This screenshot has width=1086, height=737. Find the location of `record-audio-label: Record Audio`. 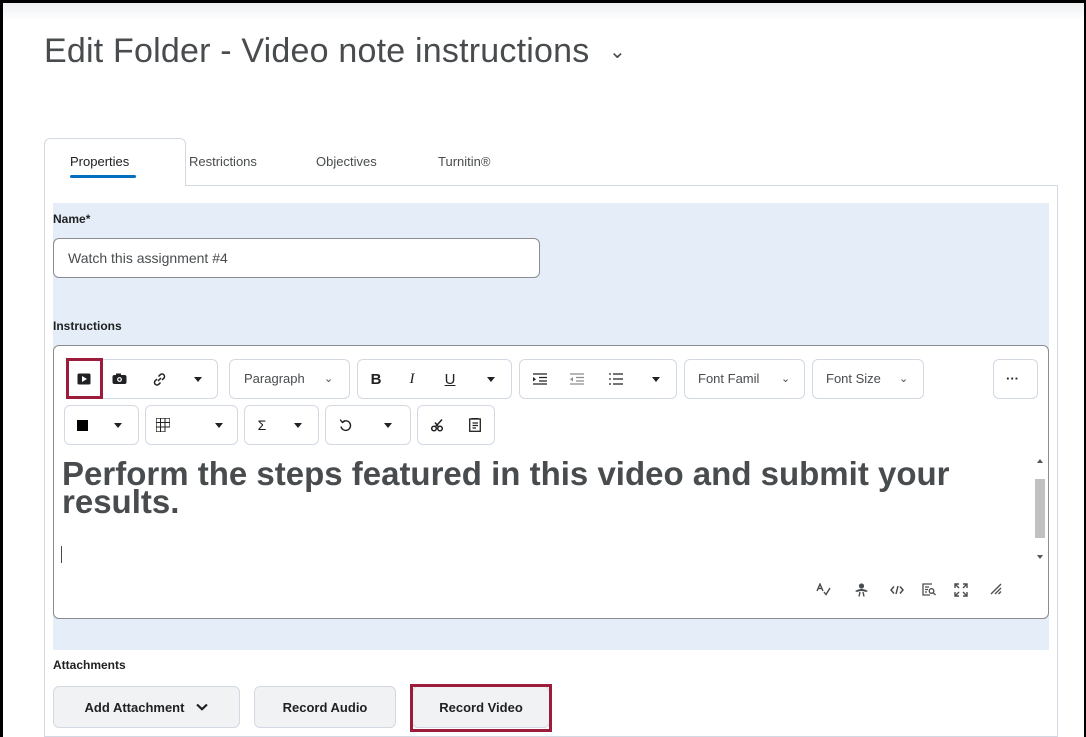

record-audio-label: Record Audio is located at coordinates (325, 707).